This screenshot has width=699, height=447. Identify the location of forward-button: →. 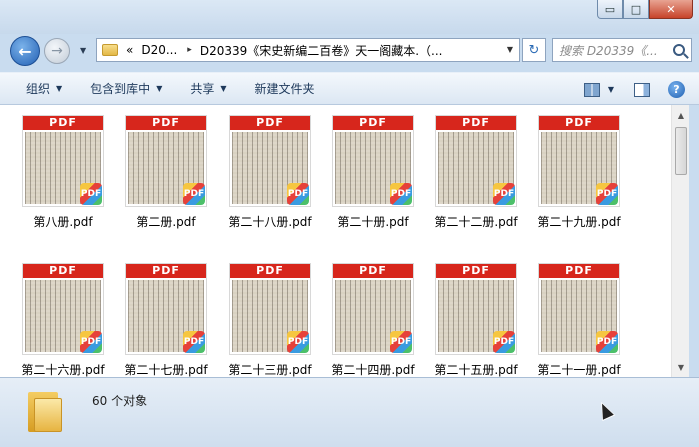
(57, 51).